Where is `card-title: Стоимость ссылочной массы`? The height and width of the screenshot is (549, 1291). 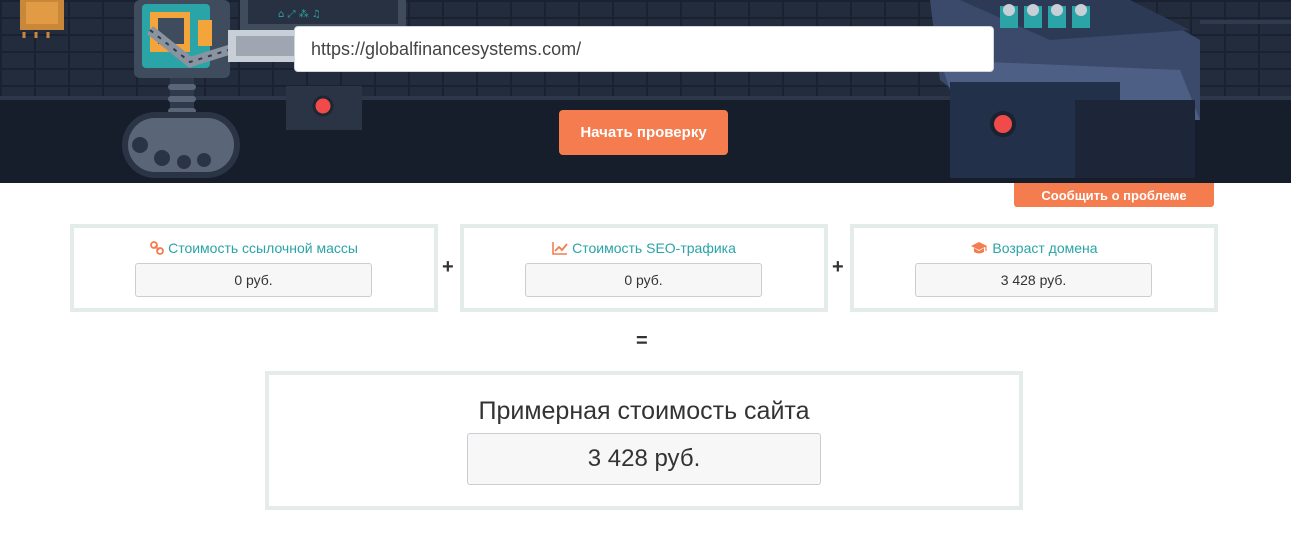 card-title: Стоимость ссылочной массы is located at coordinates (254, 249).